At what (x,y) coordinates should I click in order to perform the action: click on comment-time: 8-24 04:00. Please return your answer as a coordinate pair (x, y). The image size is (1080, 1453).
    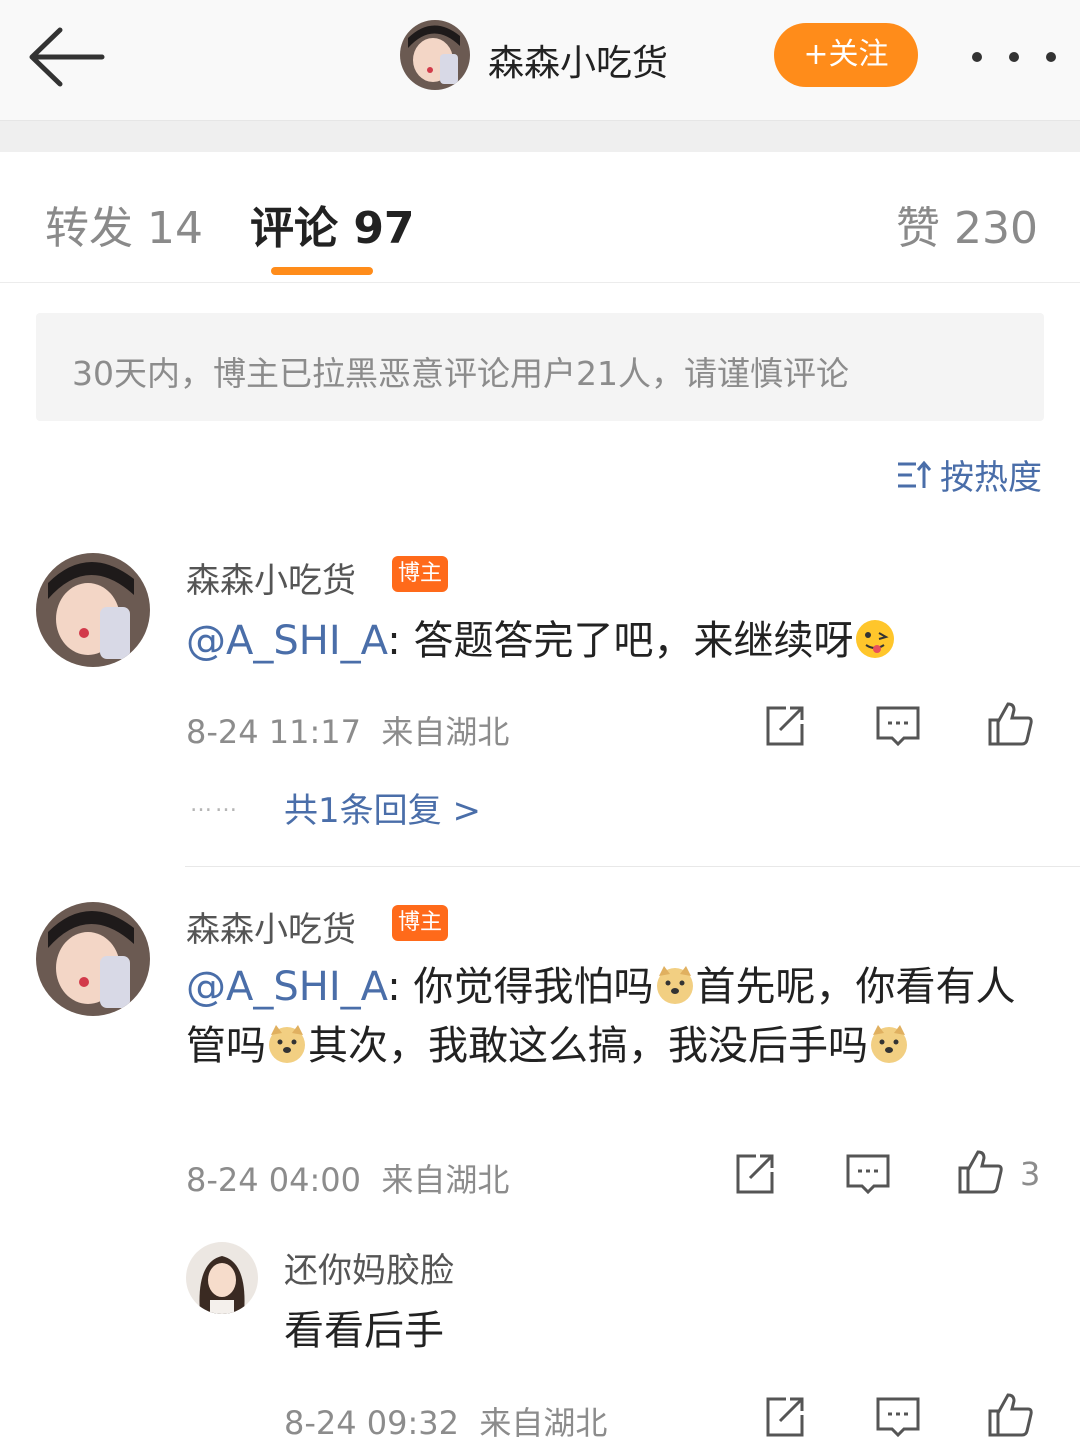
    Looking at the image, I should click on (274, 1180).